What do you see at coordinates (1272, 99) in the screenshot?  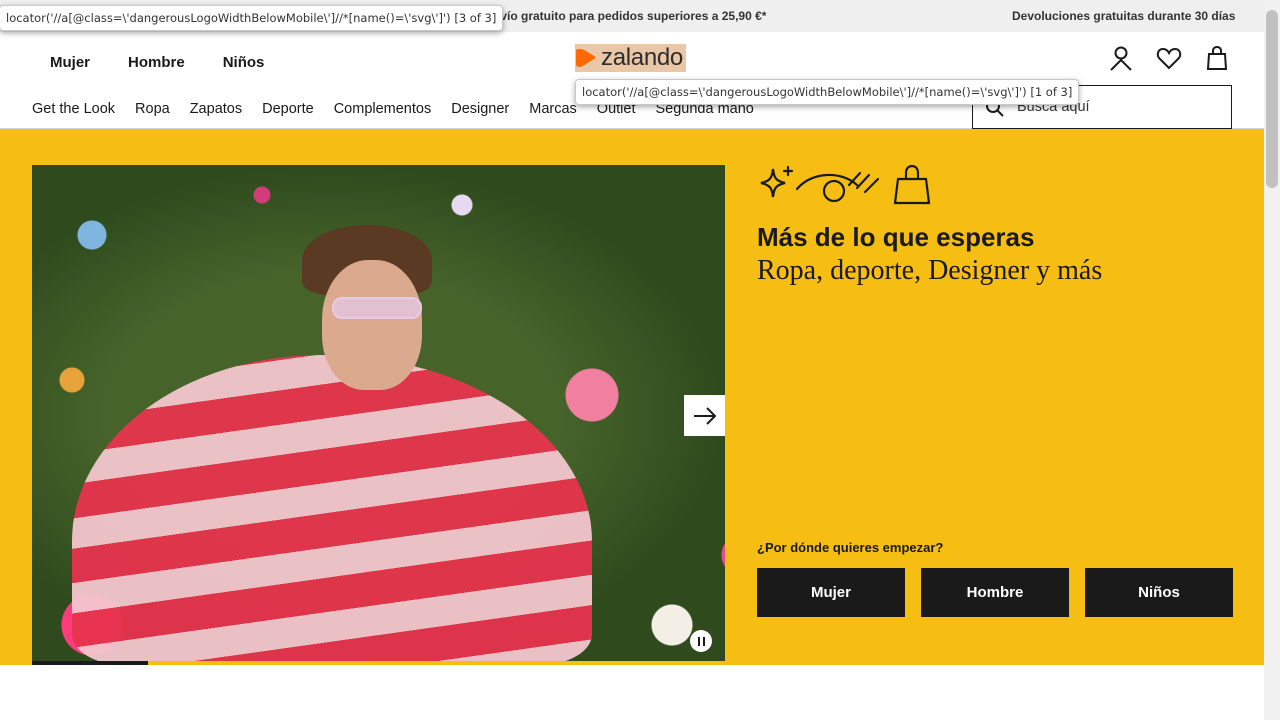 I see `page-scrollbar-thumb` at bounding box center [1272, 99].